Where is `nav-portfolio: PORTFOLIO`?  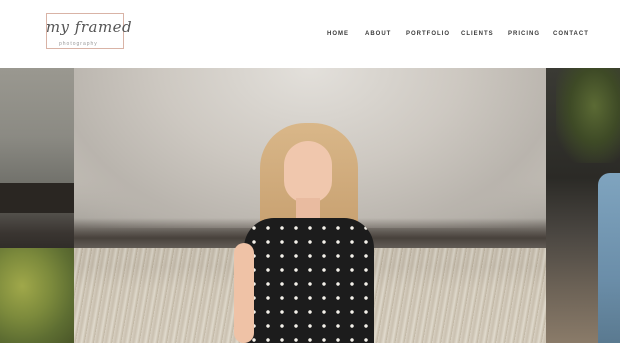 nav-portfolio: PORTFOLIO is located at coordinates (428, 34).